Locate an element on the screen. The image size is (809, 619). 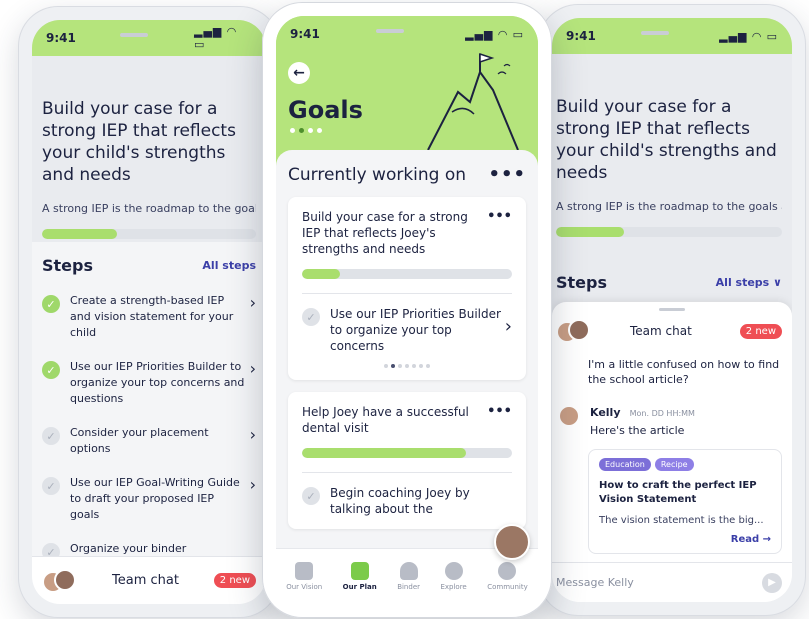
goal-title: Help Joey have a successful dental visit is located at coordinates (385, 420).